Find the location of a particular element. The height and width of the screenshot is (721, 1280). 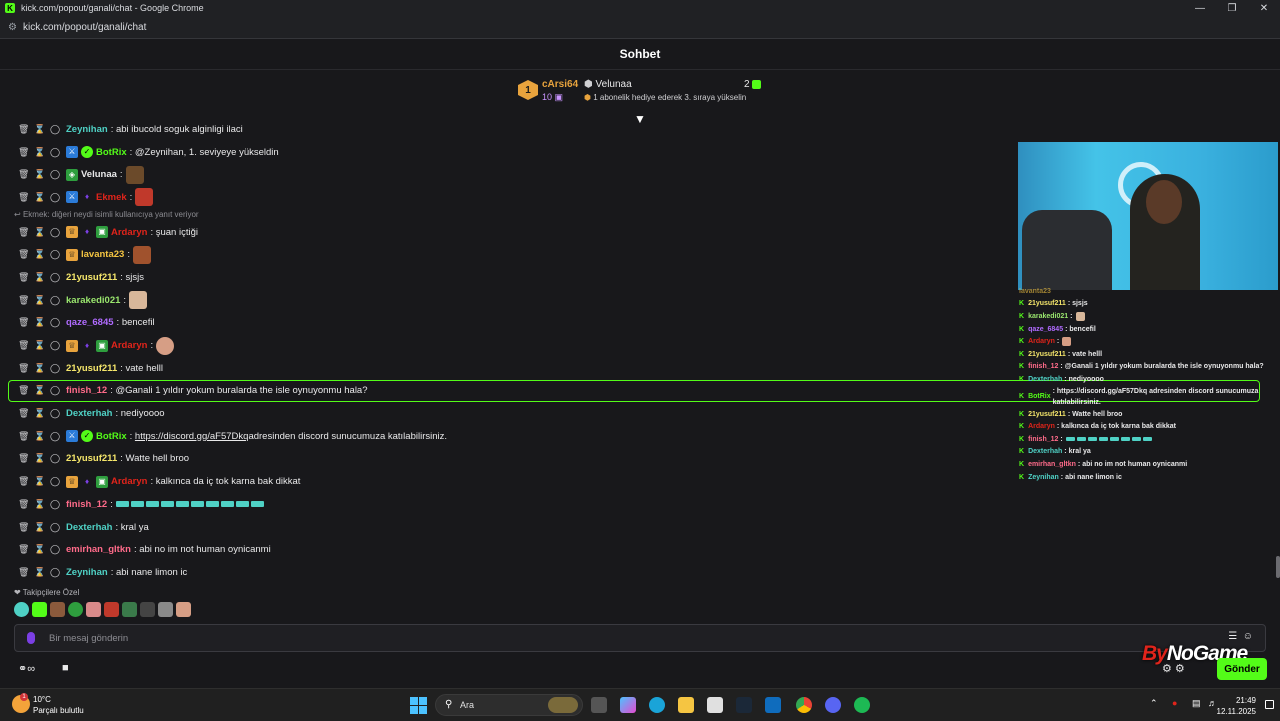

username: qaze_6845 is located at coordinates (90, 322).